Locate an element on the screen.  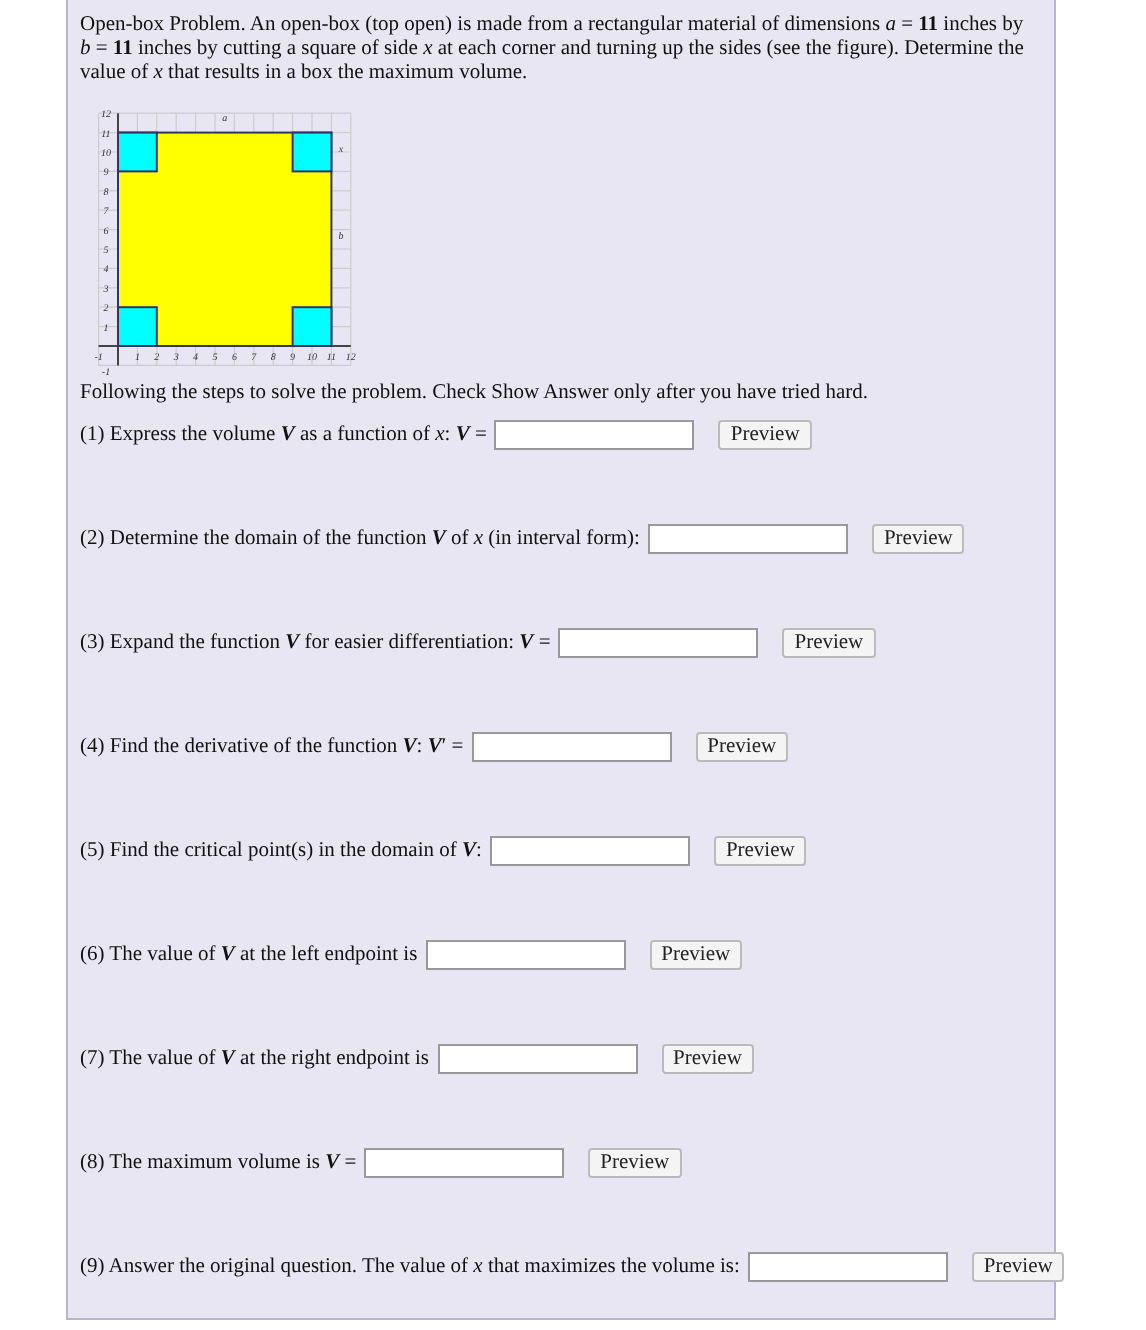
step-prompt: (8) The maximum volume is V = is located at coordinates (218, 1164).